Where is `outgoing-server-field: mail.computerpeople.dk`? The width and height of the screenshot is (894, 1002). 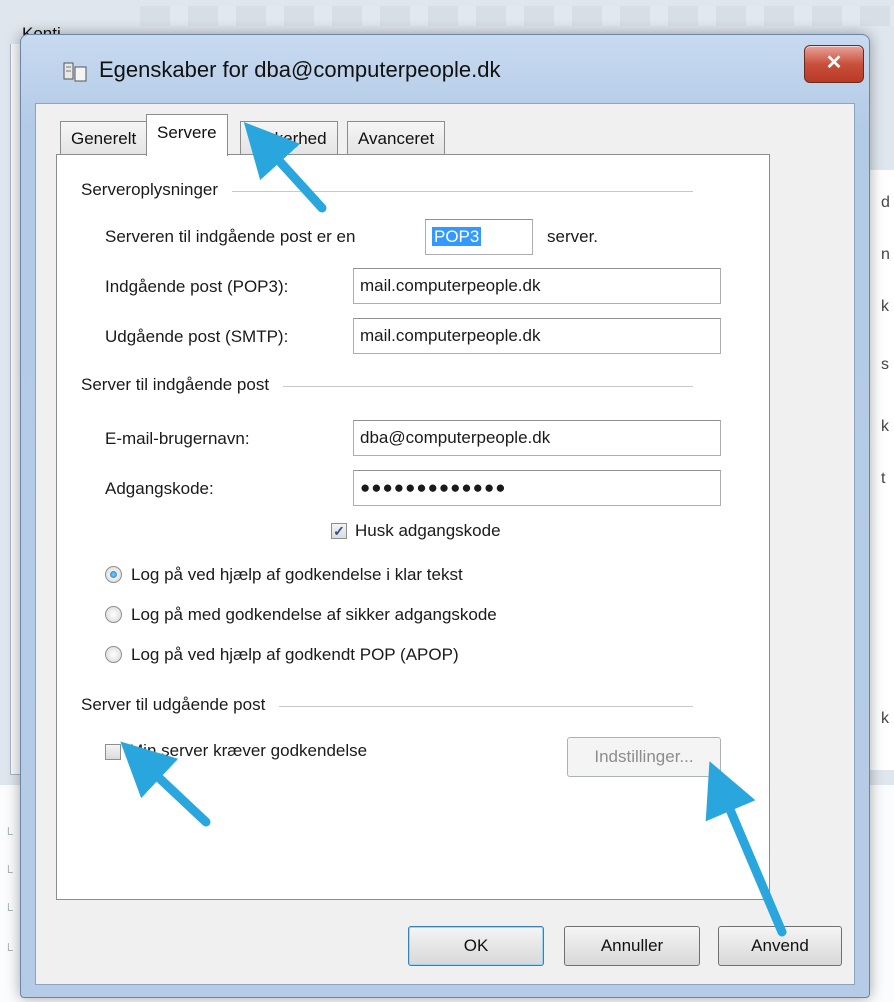 outgoing-server-field: mail.computerpeople.dk is located at coordinates (537, 336).